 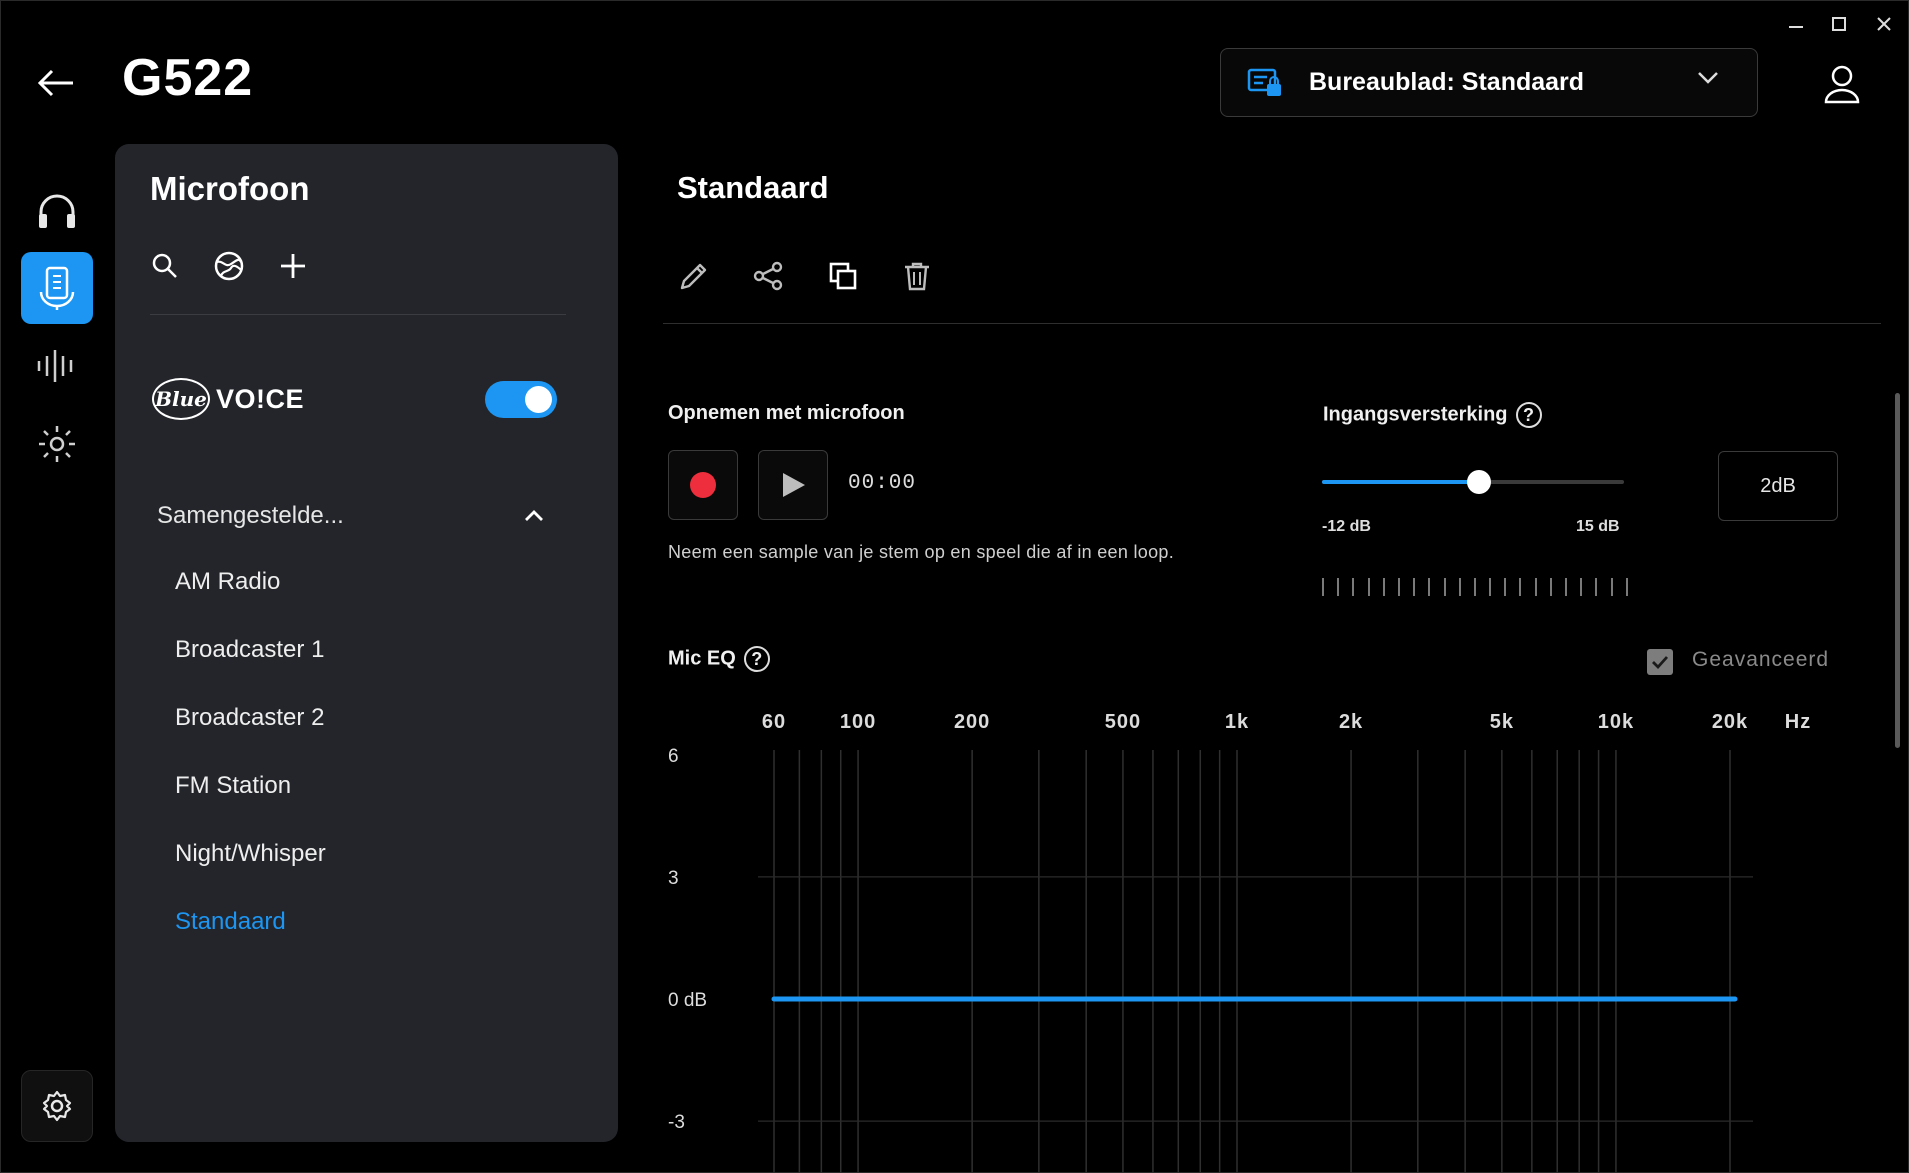 What do you see at coordinates (1897, 570) in the screenshot?
I see `scrollbar` at bounding box center [1897, 570].